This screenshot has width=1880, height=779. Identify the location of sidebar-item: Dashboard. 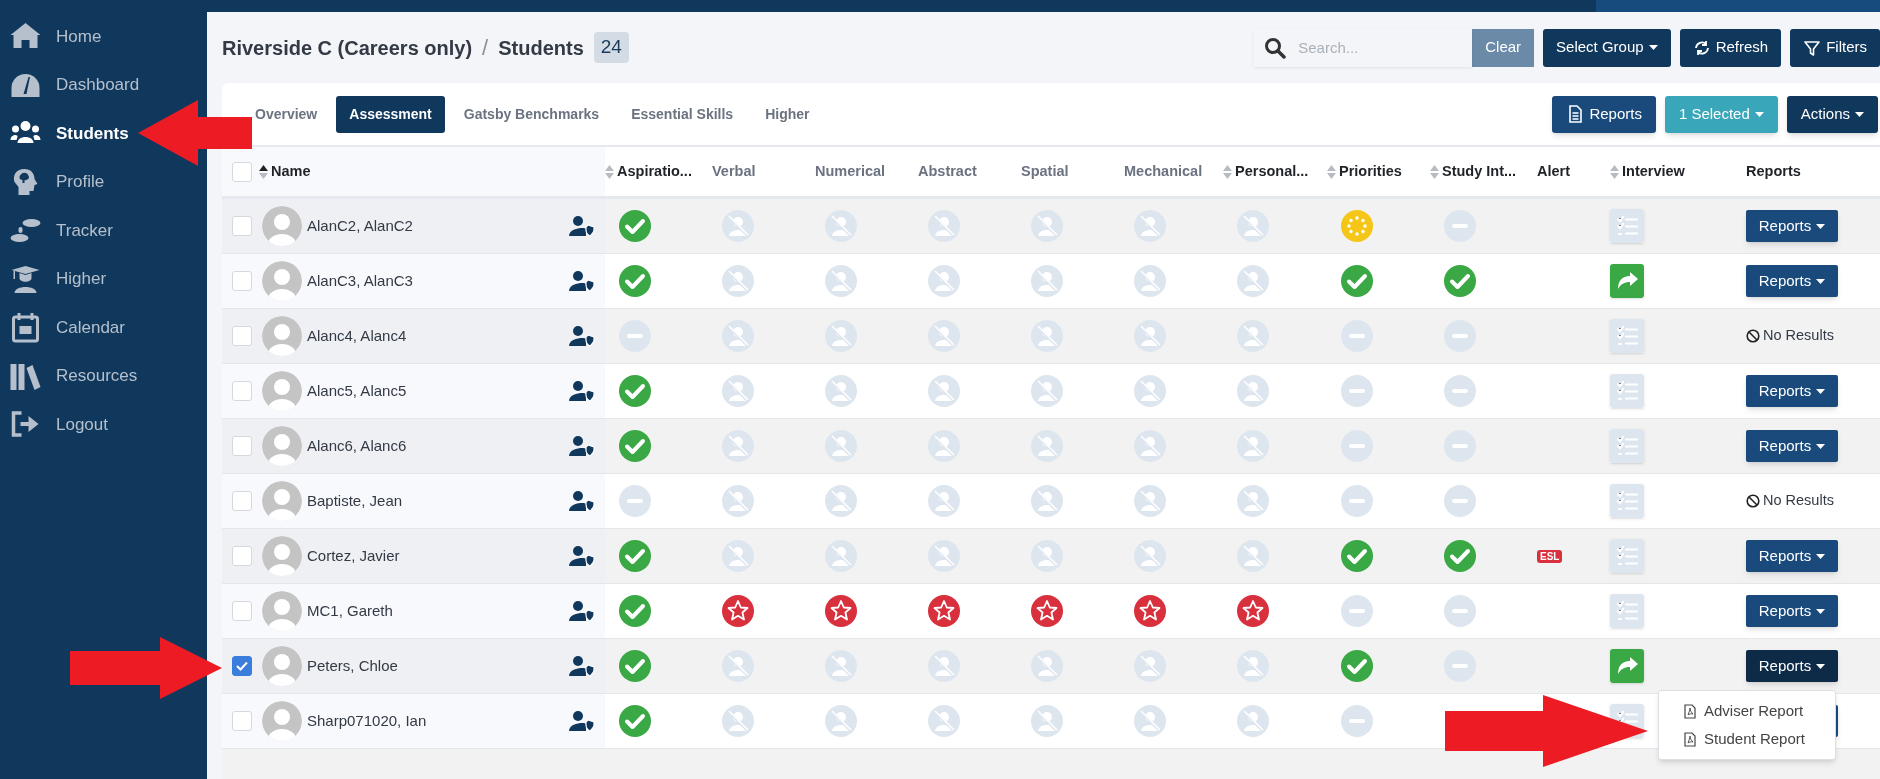
(70, 84).